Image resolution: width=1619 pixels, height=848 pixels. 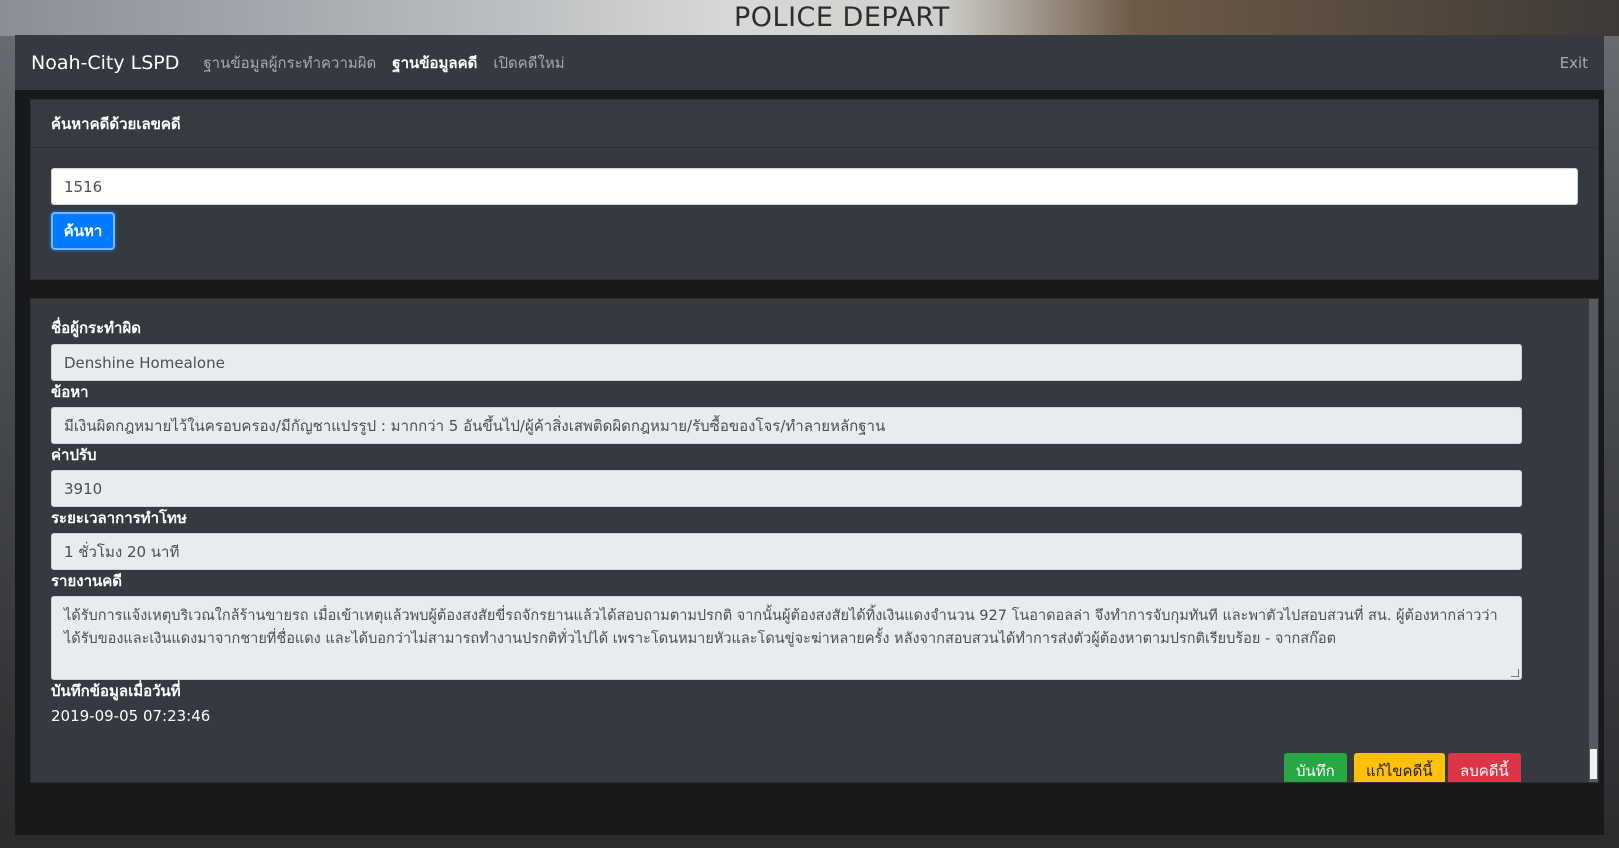 I want to click on save-button: บันทึก, so click(x=1315, y=767).